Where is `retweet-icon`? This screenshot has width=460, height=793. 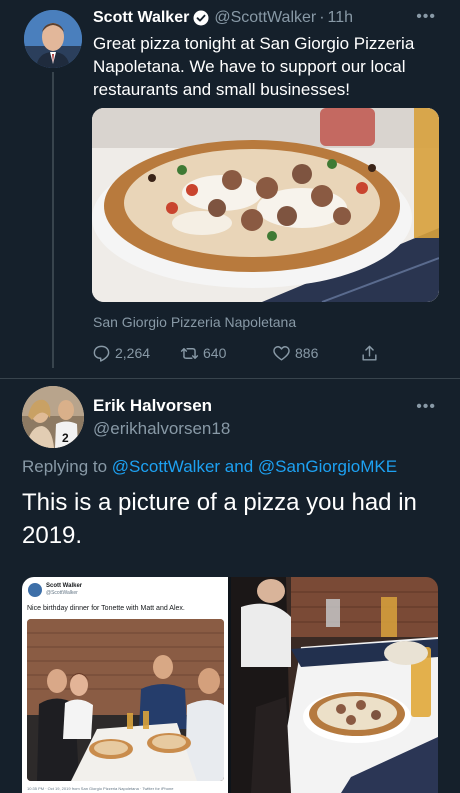 retweet-icon is located at coordinates (189, 353).